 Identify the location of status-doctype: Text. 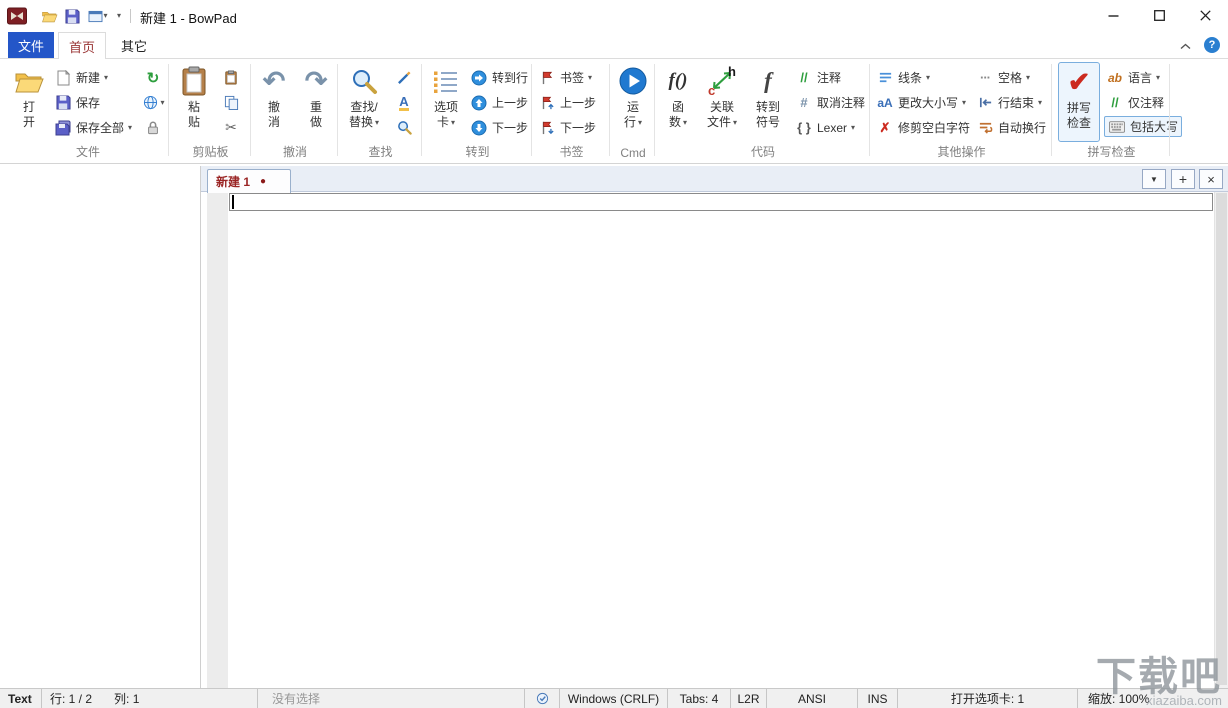
(21, 698).